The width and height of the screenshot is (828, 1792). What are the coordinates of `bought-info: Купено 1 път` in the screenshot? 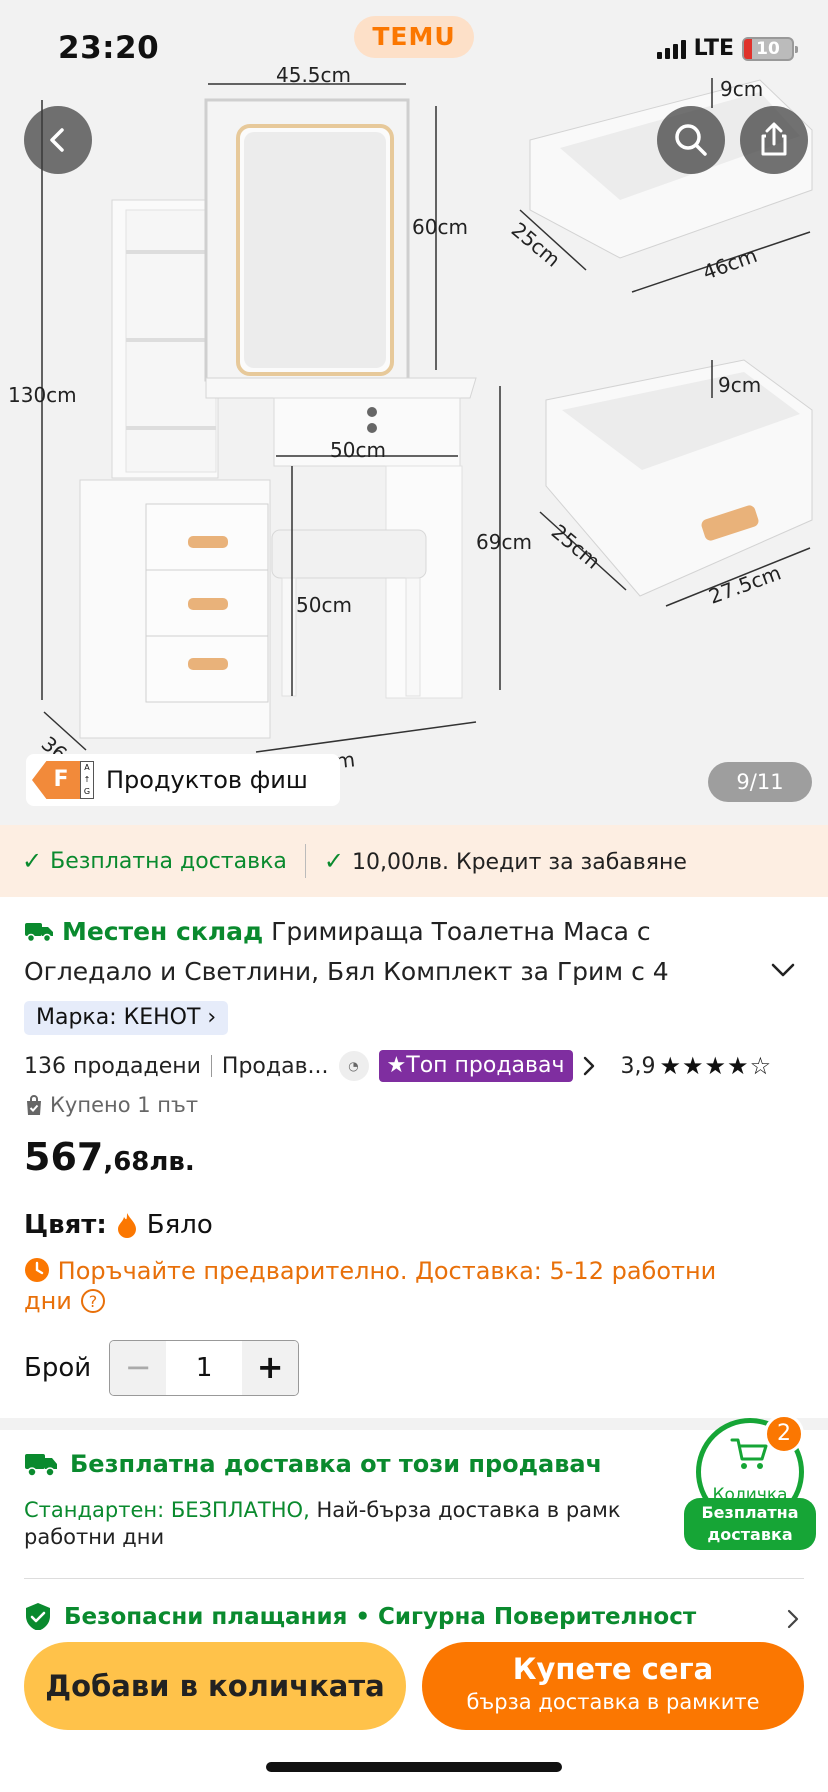 It's located at (111, 1105).